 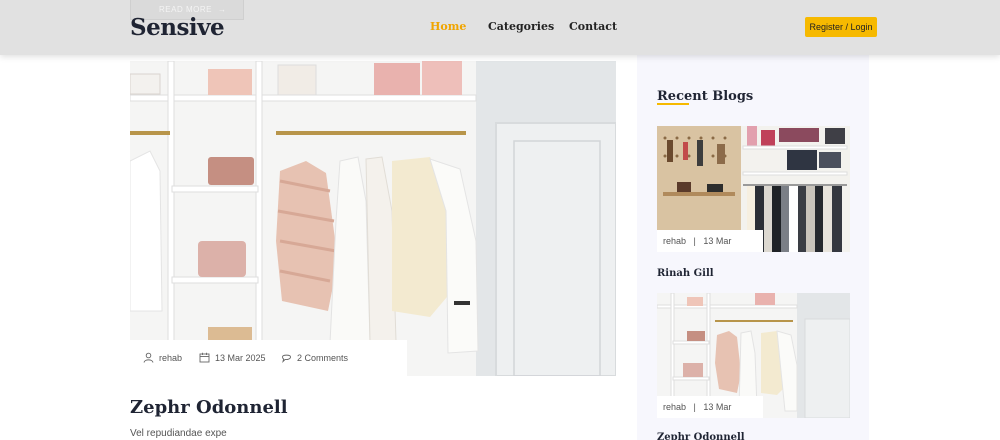 What do you see at coordinates (448, 26) in the screenshot?
I see `nav-home: Home` at bounding box center [448, 26].